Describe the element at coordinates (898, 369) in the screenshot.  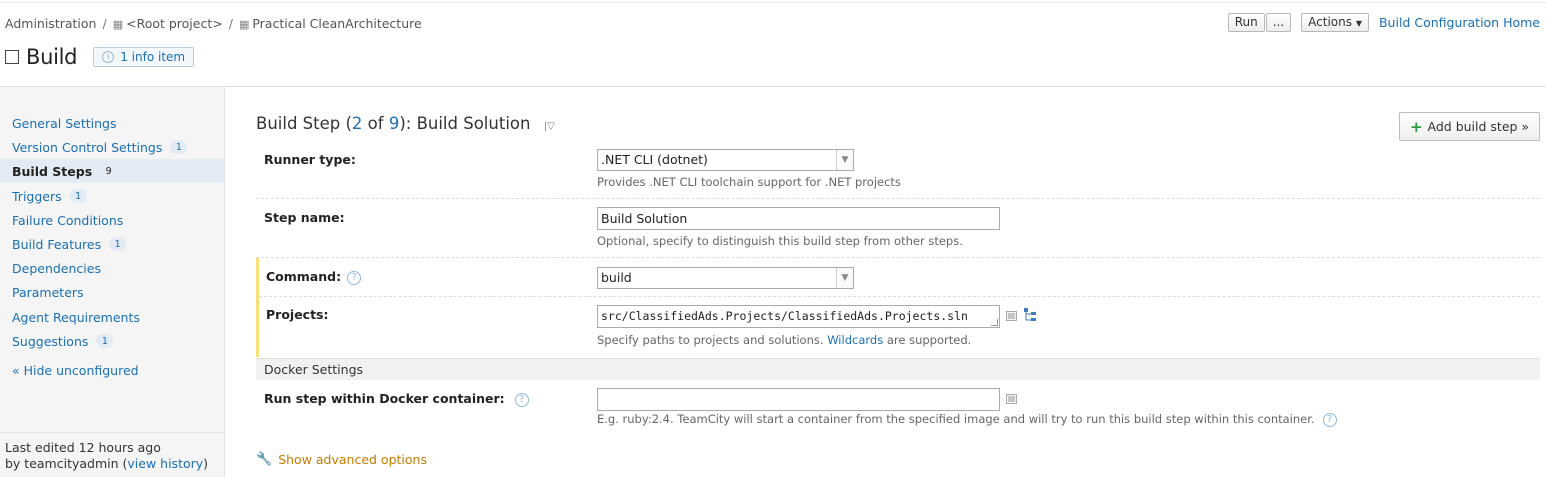
I see `docker-settings-header: Docker Settings` at that location.